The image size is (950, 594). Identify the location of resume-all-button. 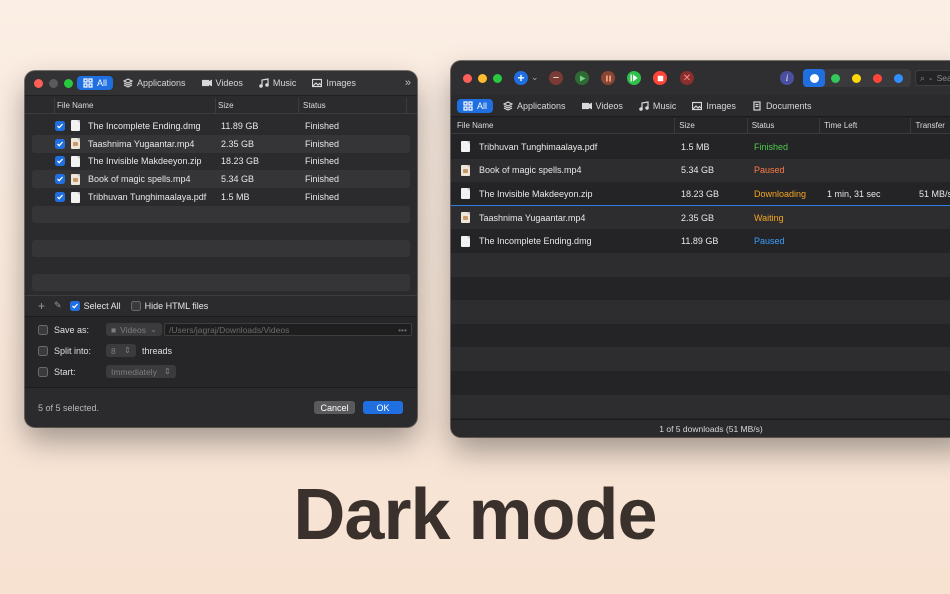
(634, 78).